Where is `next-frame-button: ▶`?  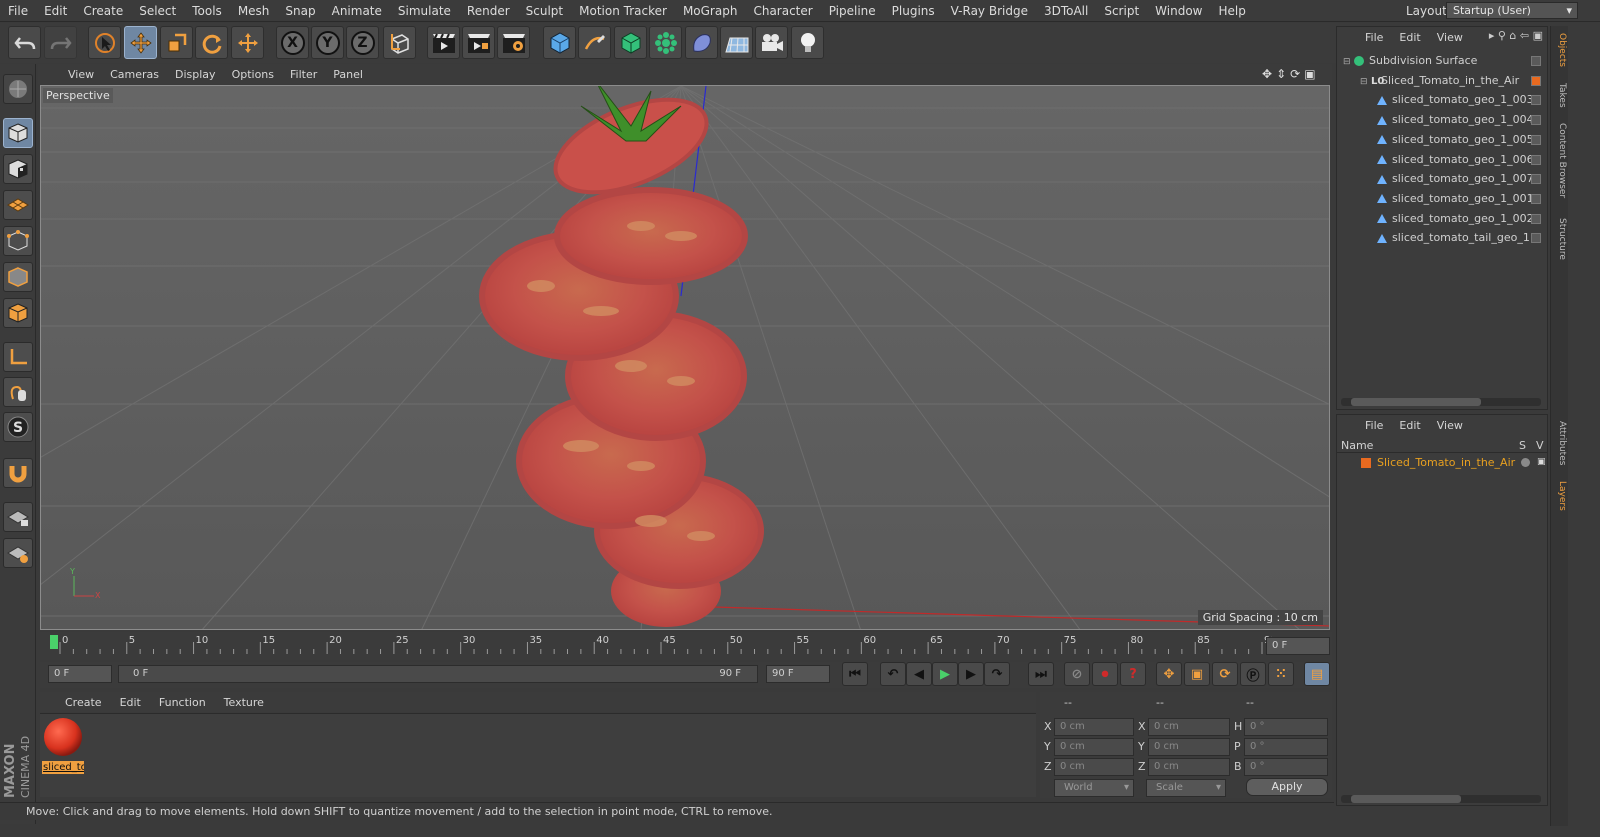
next-frame-button: ▶ is located at coordinates (971, 674).